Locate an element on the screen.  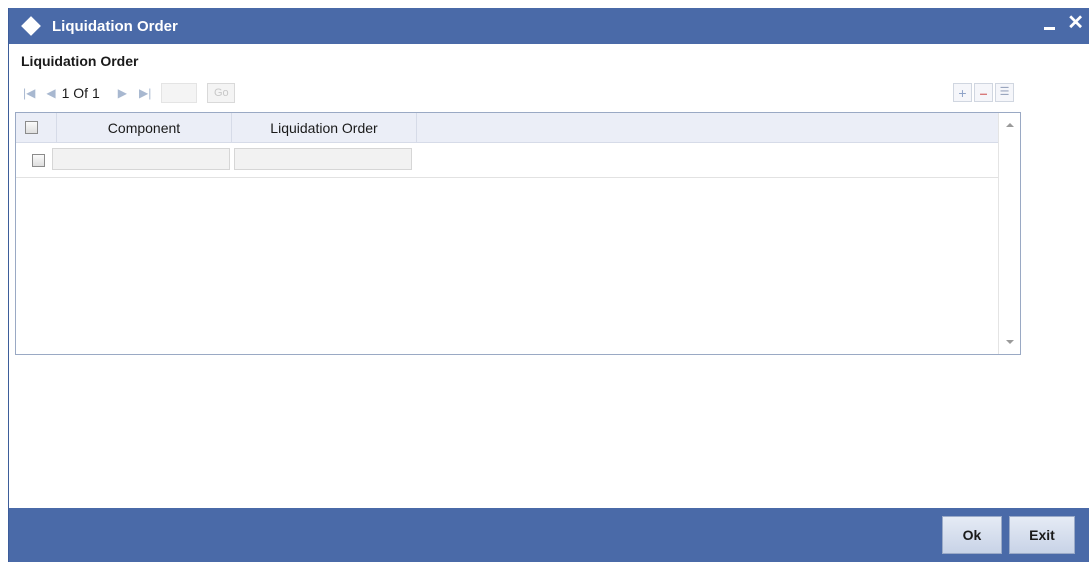
select-all-checkbox is located at coordinates (31, 127).